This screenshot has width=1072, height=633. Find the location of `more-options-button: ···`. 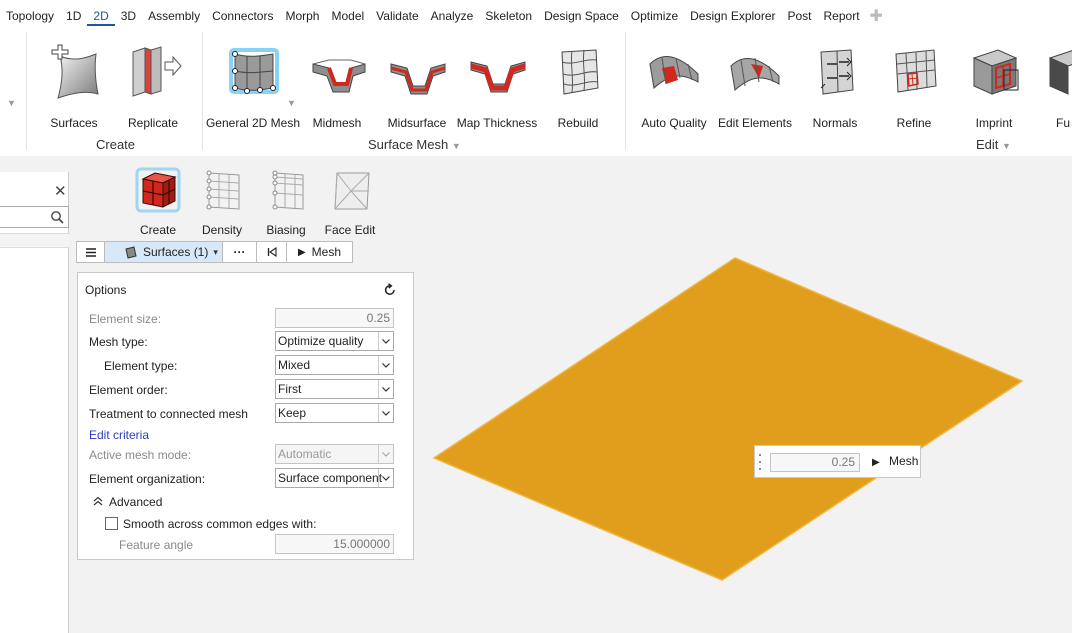

more-options-button: ··· is located at coordinates (240, 252).